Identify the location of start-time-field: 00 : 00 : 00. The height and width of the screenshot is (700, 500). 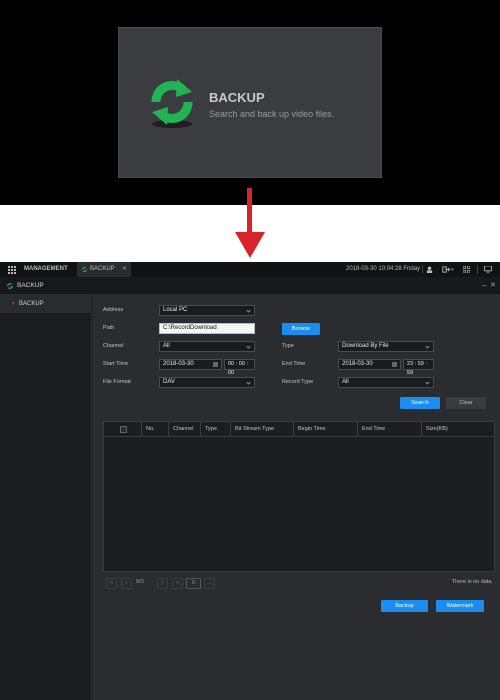
(239, 367).